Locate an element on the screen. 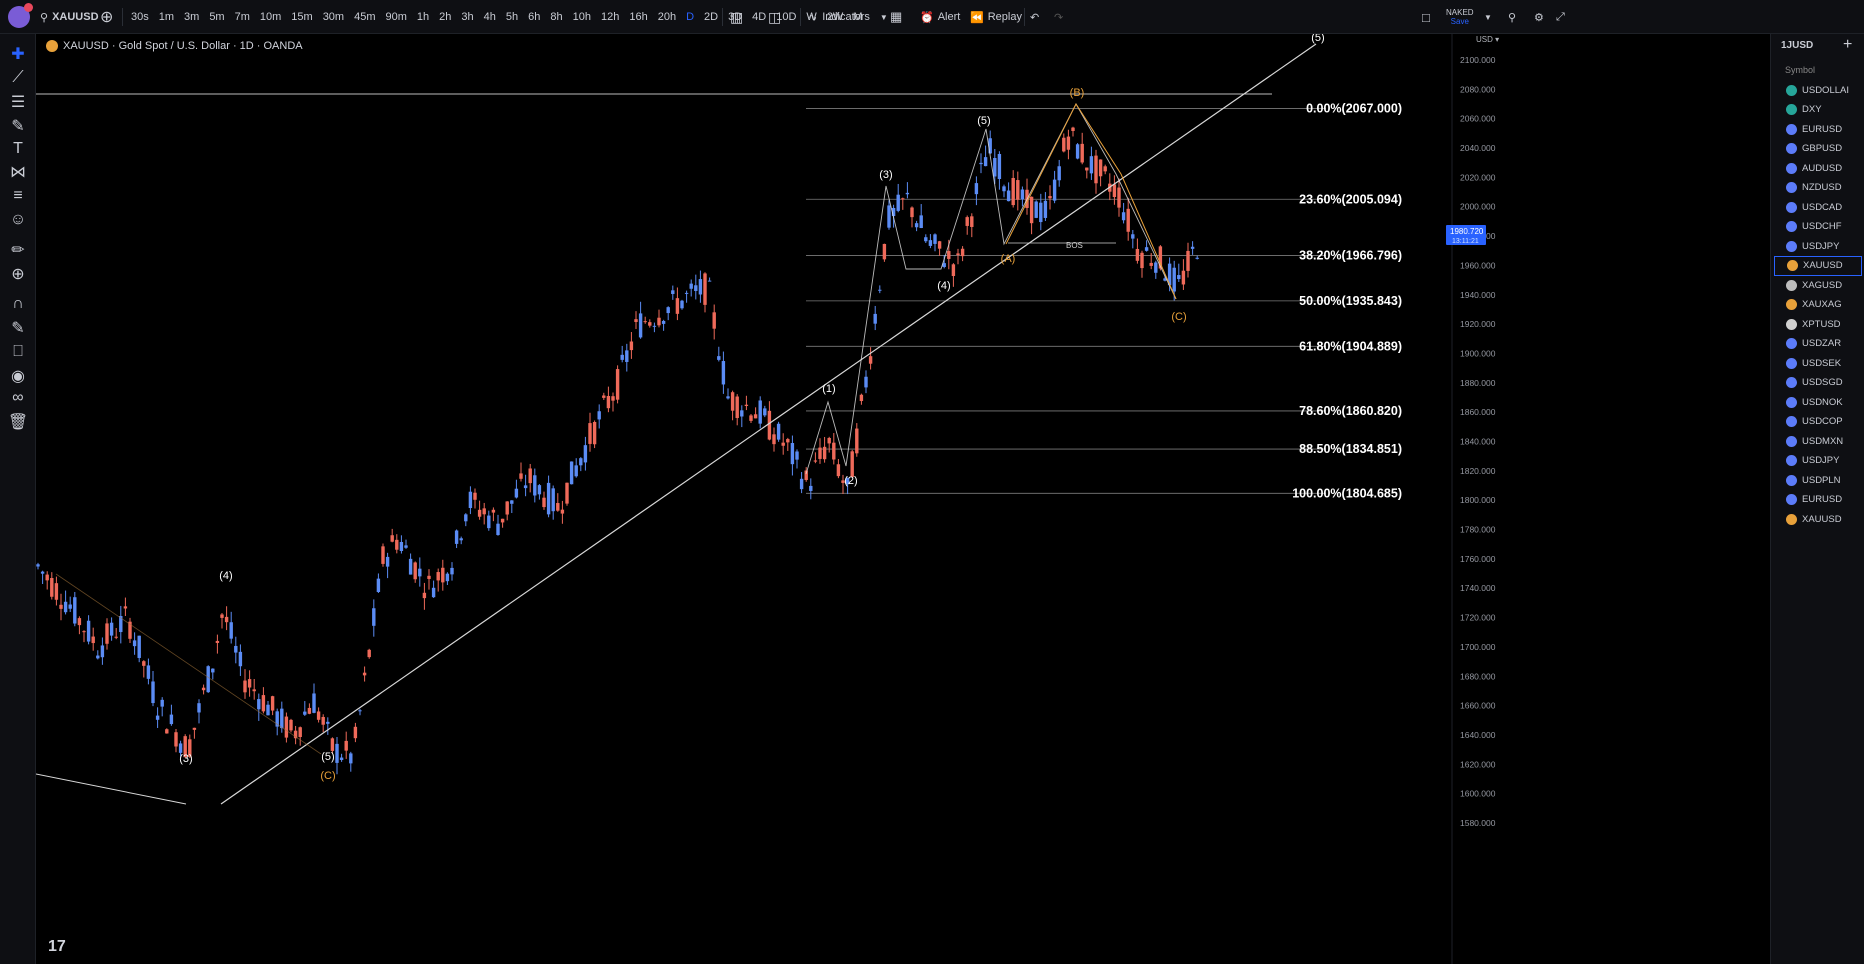 This screenshot has height=964, width=1864. interval-2h: 2h is located at coordinates (445, 17).